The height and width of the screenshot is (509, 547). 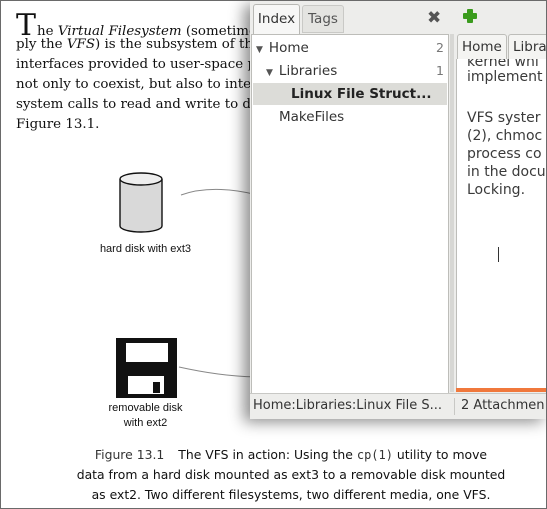 I want to click on sidebar-tabbar: Index Tags ✖, so click(x=353, y=17).